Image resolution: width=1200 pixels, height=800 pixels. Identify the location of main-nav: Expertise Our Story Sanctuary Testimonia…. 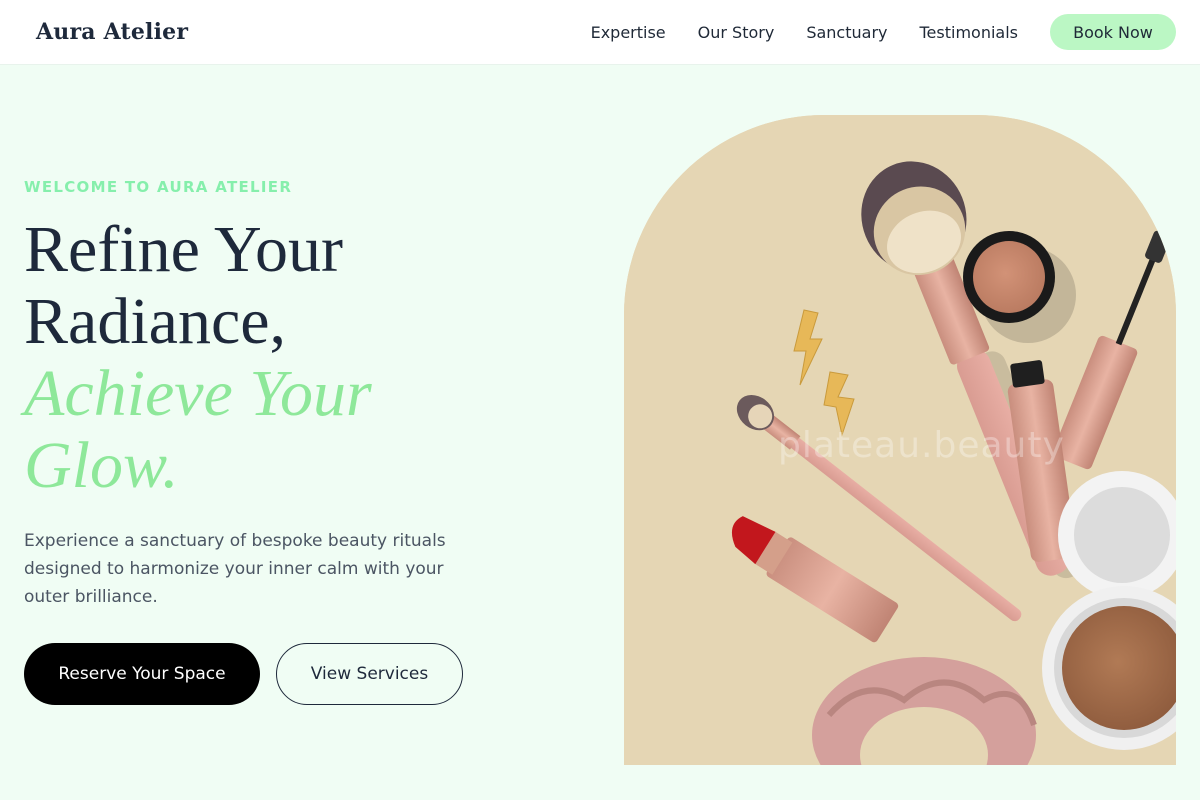
(883, 32).